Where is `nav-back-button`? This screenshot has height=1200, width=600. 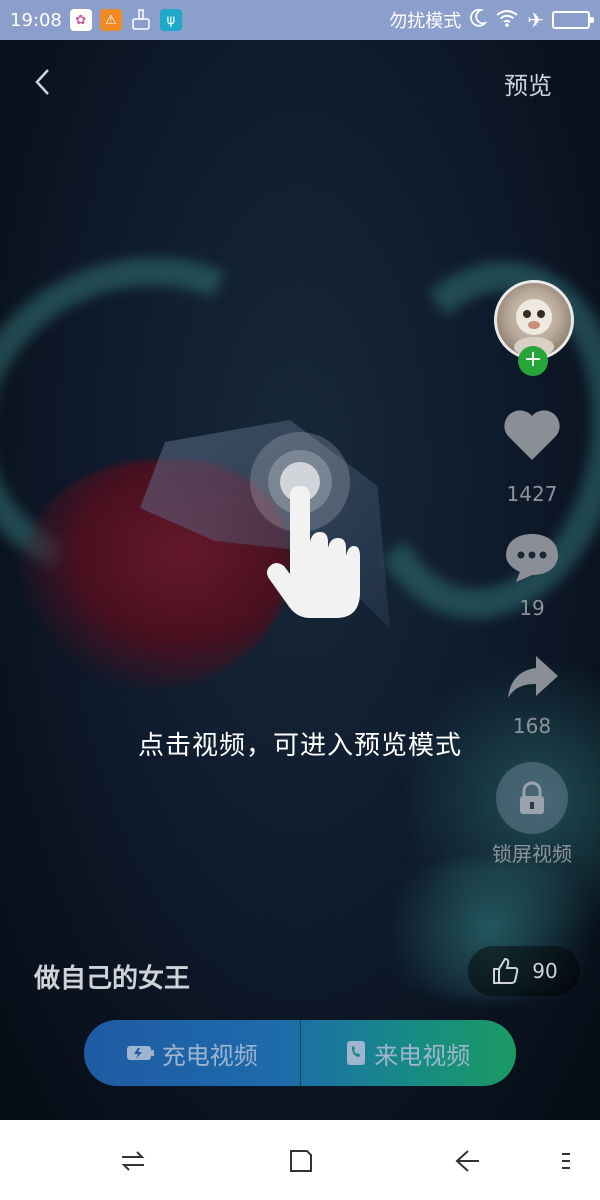
nav-back-button is located at coordinates (467, 1161).